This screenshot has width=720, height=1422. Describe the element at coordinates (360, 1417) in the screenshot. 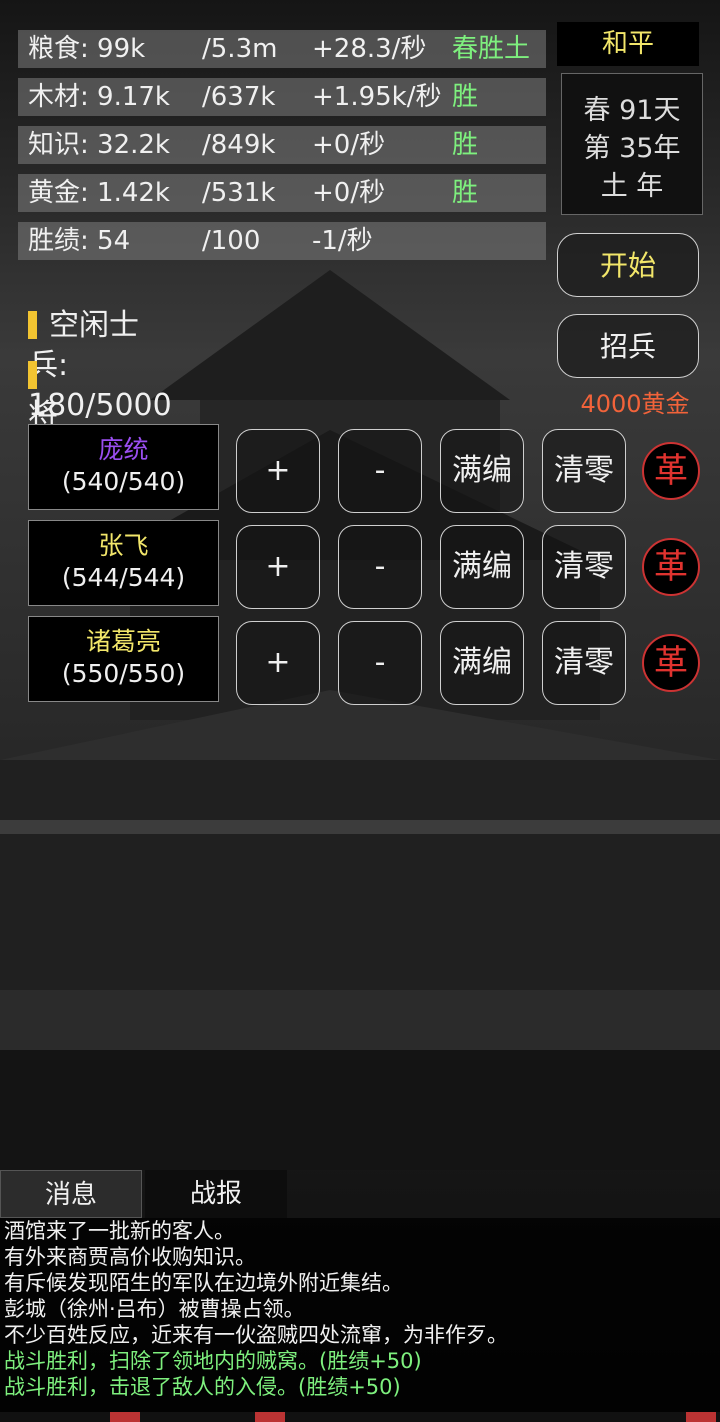

I see `bottom-nav-strip` at that location.